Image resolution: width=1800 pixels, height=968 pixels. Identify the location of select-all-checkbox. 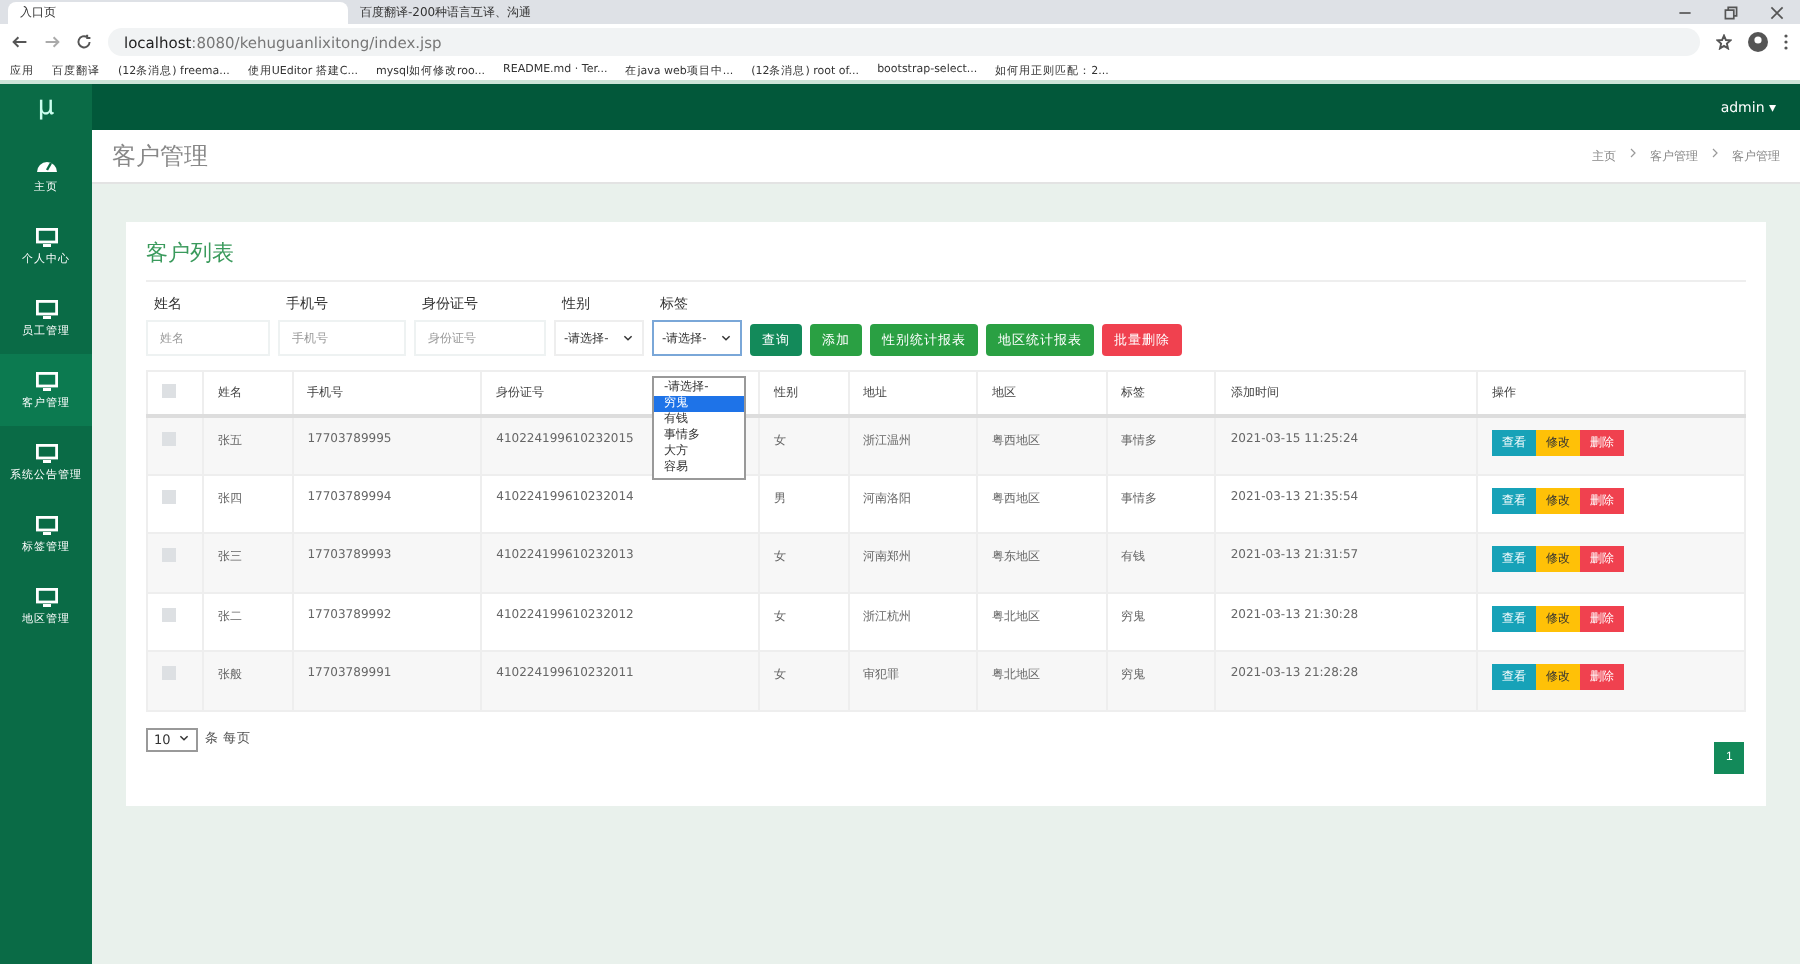
(169, 390).